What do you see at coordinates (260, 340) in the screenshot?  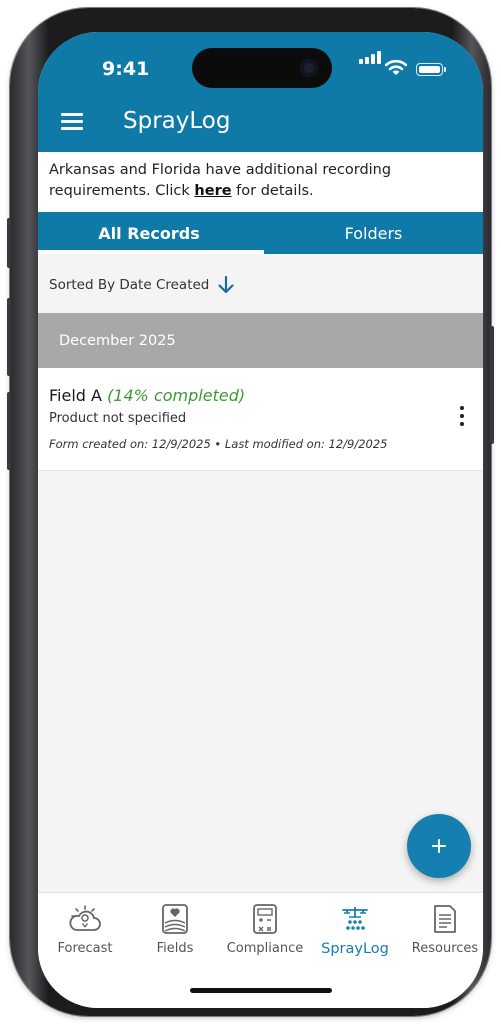 I see `month-header: December 2025` at bounding box center [260, 340].